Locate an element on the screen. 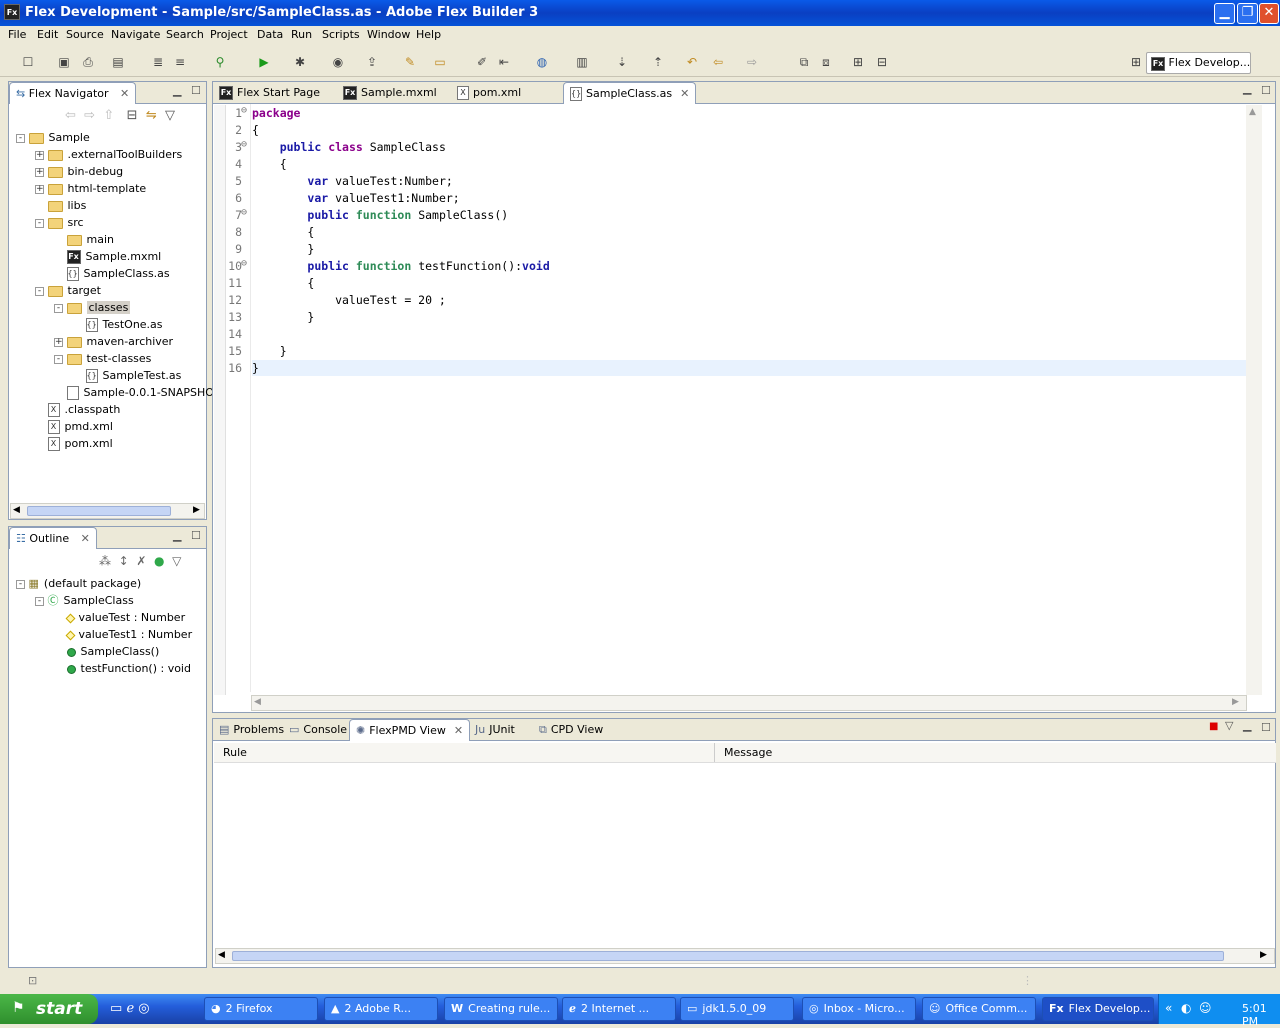 This screenshot has width=1280, height=1028. taskbar-item: ◕ 2 Firefox is located at coordinates (261, 1009).